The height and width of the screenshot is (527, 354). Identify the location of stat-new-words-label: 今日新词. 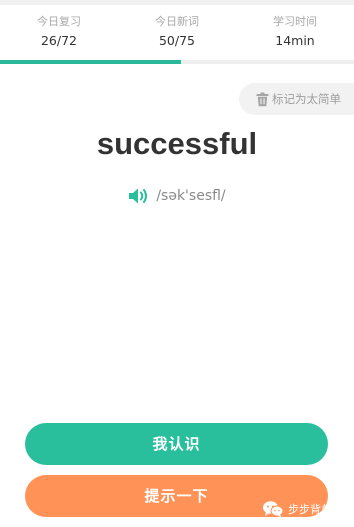
(177, 21).